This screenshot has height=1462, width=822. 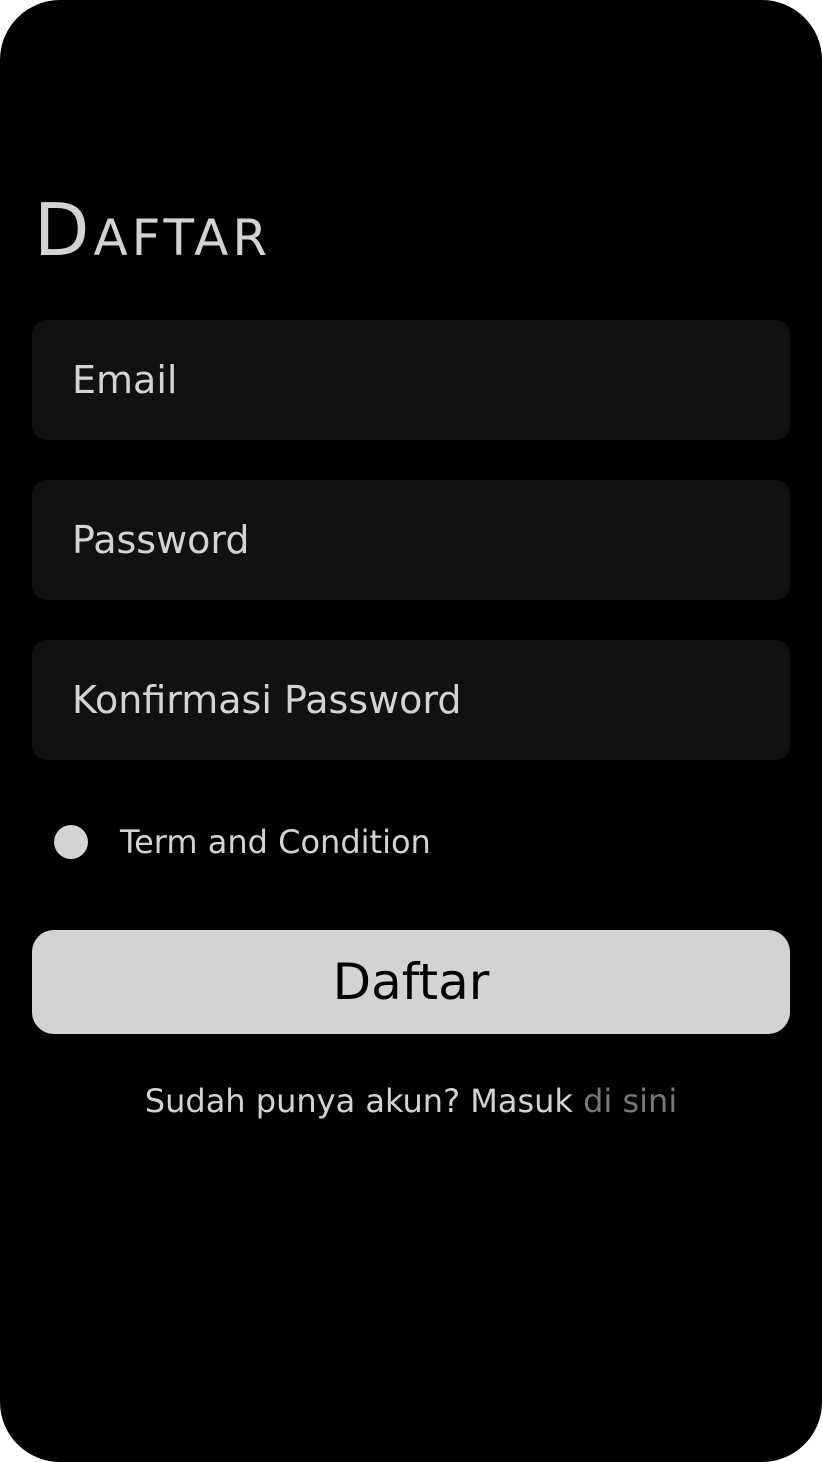 I want to click on terms-row: Term and Condition, so click(x=242, y=842).